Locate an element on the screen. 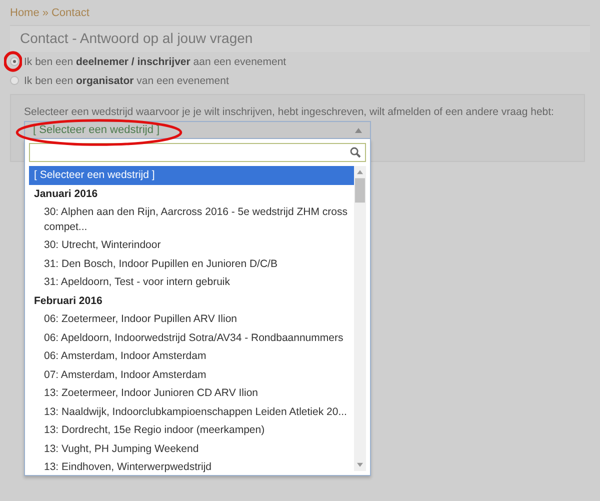 This screenshot has height=501, width=600. option-group-label: Januari 2016 is located at coordinates (66, 194).